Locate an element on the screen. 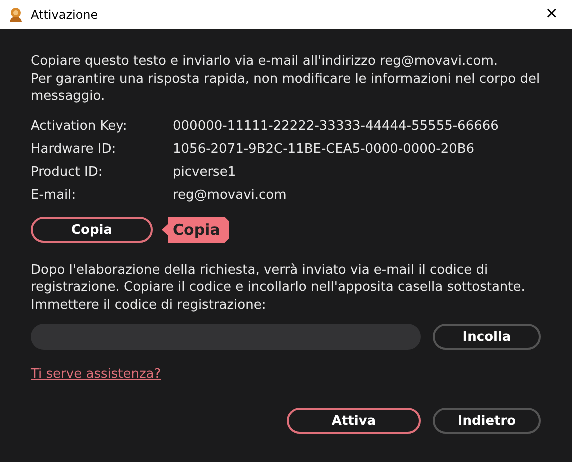  field-value: reg@movavi.com is located at coordinates (230, 195).